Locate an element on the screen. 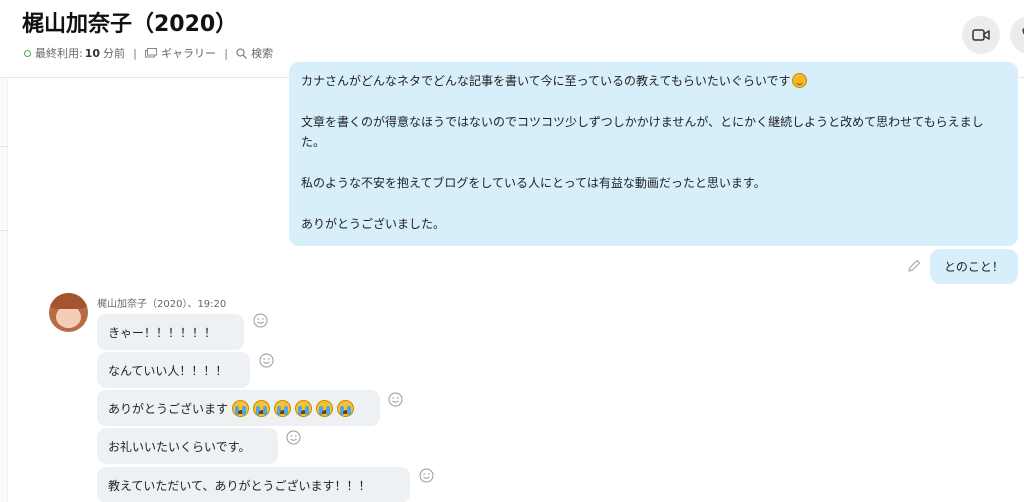  conversation-title: 梶山加奈子（2020） is located at coordinates (129, 22).